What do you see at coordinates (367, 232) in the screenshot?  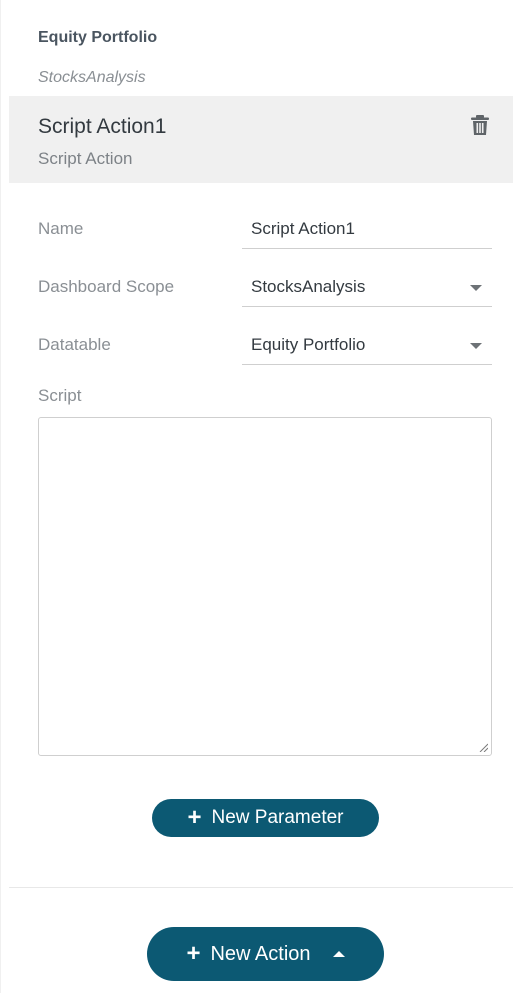 I see `name-field: Script Action1` at bounding box center [367, 232].